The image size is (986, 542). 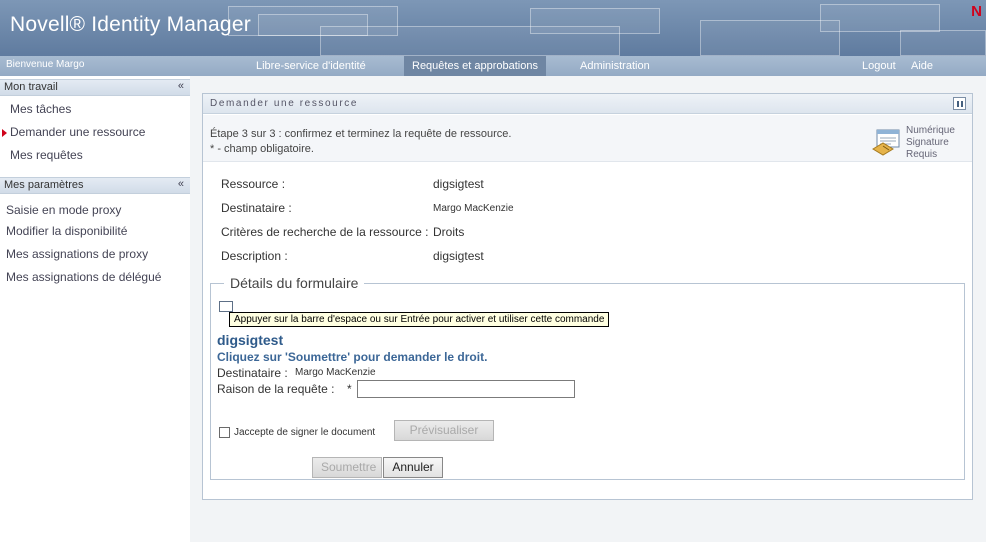 I want to click on reason-input, so click(x=466, y=389).